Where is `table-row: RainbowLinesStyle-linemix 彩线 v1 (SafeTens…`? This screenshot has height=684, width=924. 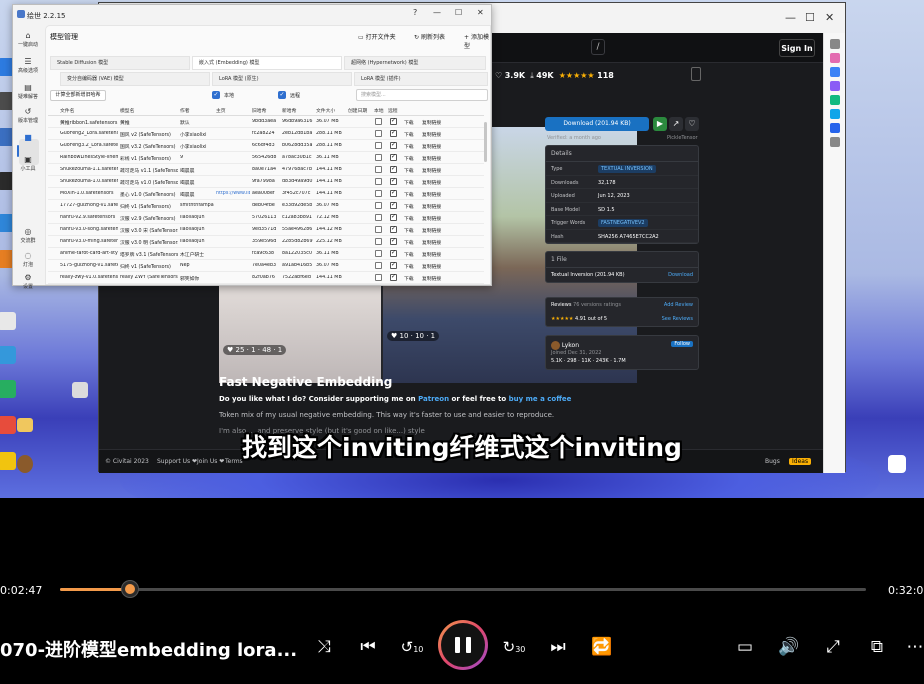 table-row: RainbowLinesStyle-linemix 彩线 v1 (SafeTens… is located at coordinates (266, 158).